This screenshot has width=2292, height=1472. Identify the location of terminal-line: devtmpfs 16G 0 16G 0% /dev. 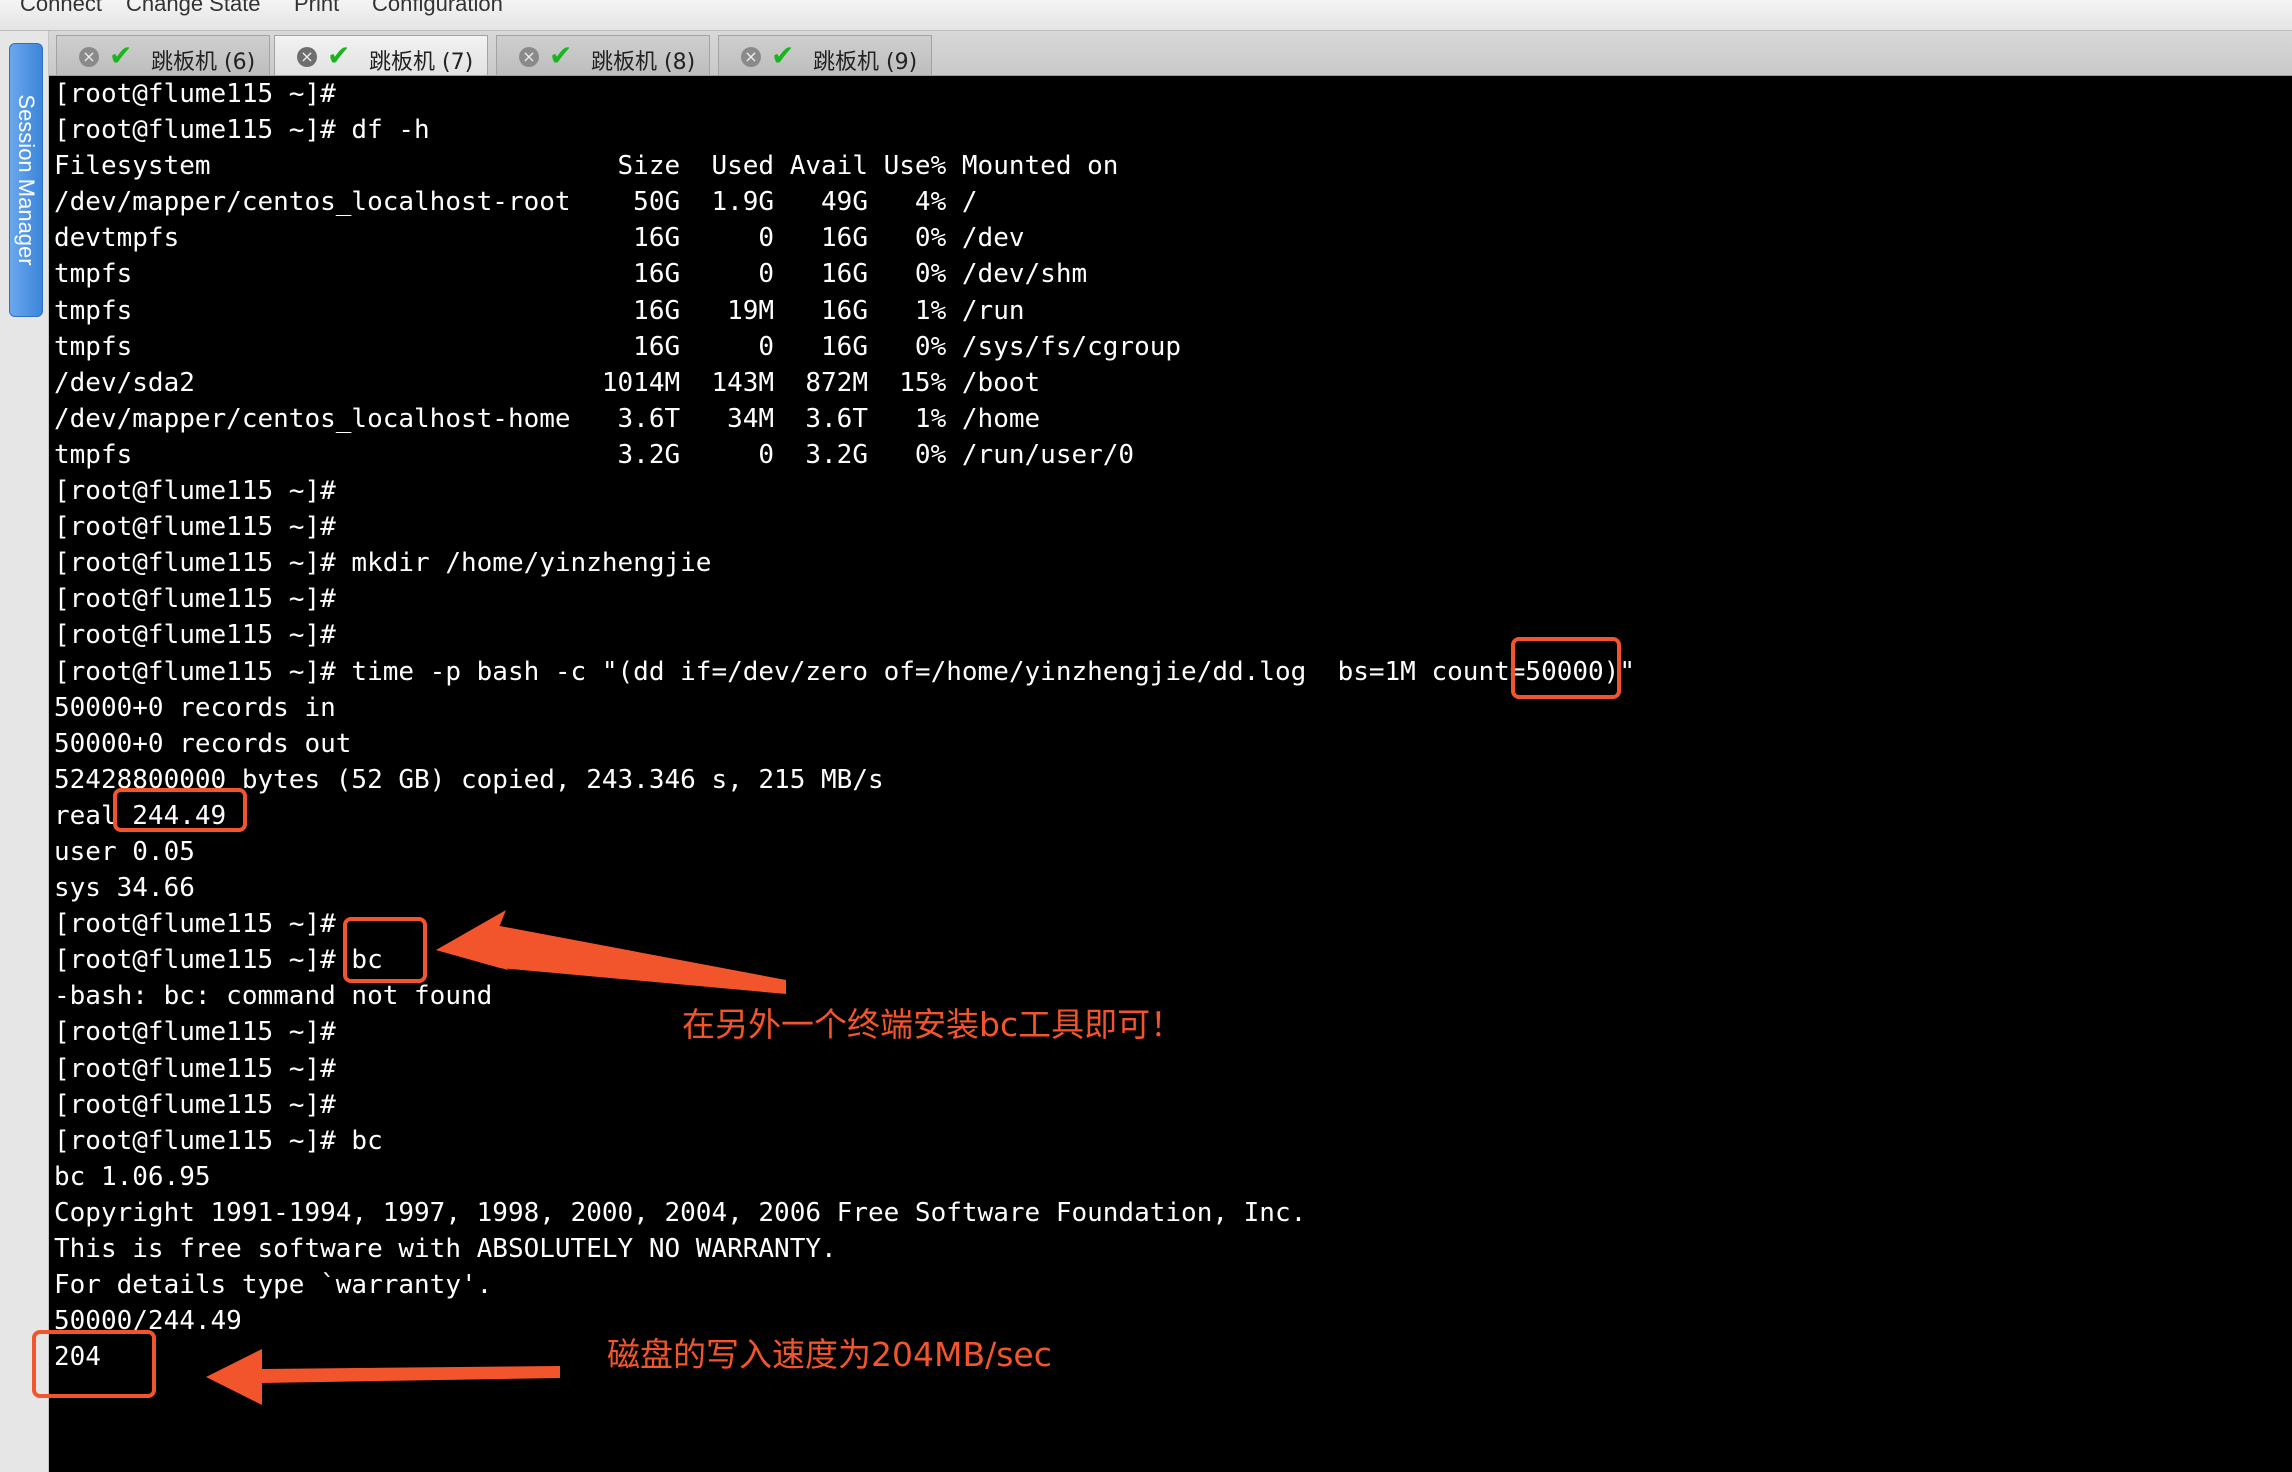
(539, 238).